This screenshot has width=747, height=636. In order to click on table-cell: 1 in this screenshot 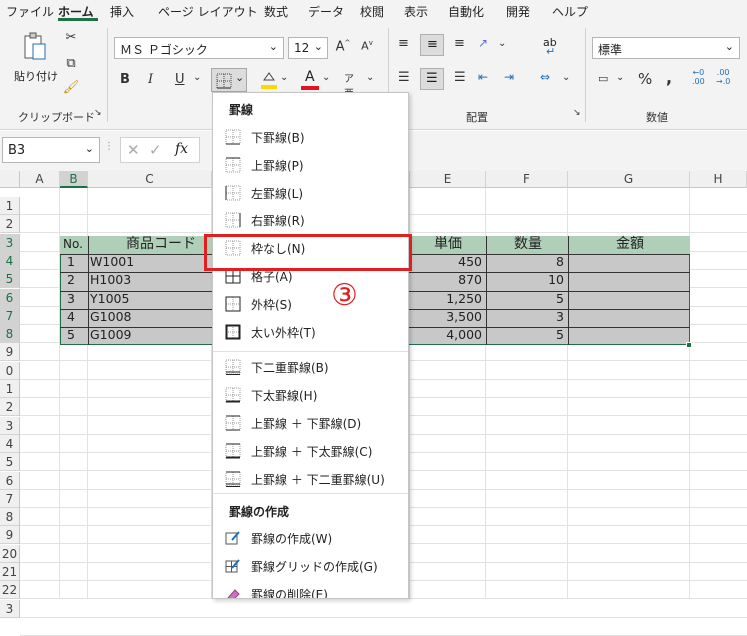, I will do `click(75, 262)`.